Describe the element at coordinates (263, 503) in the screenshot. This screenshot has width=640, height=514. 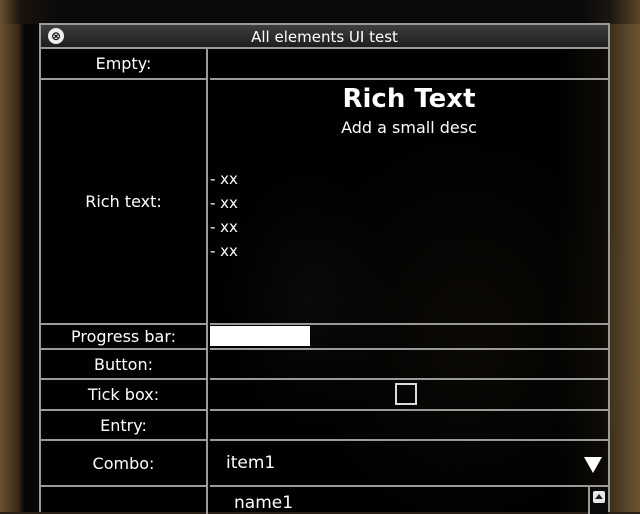
I see `list-item: name1` at that location.